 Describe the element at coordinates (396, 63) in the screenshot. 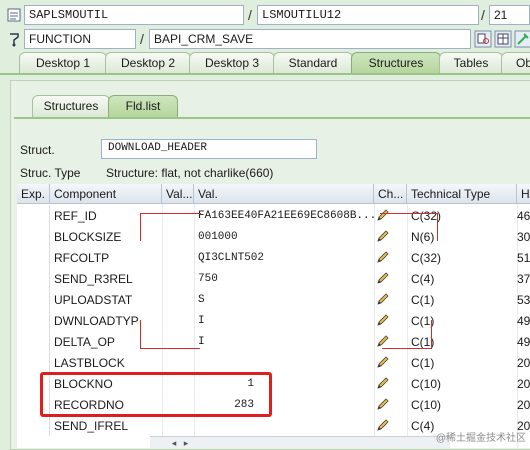

I see `tab-structures: Structures` at that location.